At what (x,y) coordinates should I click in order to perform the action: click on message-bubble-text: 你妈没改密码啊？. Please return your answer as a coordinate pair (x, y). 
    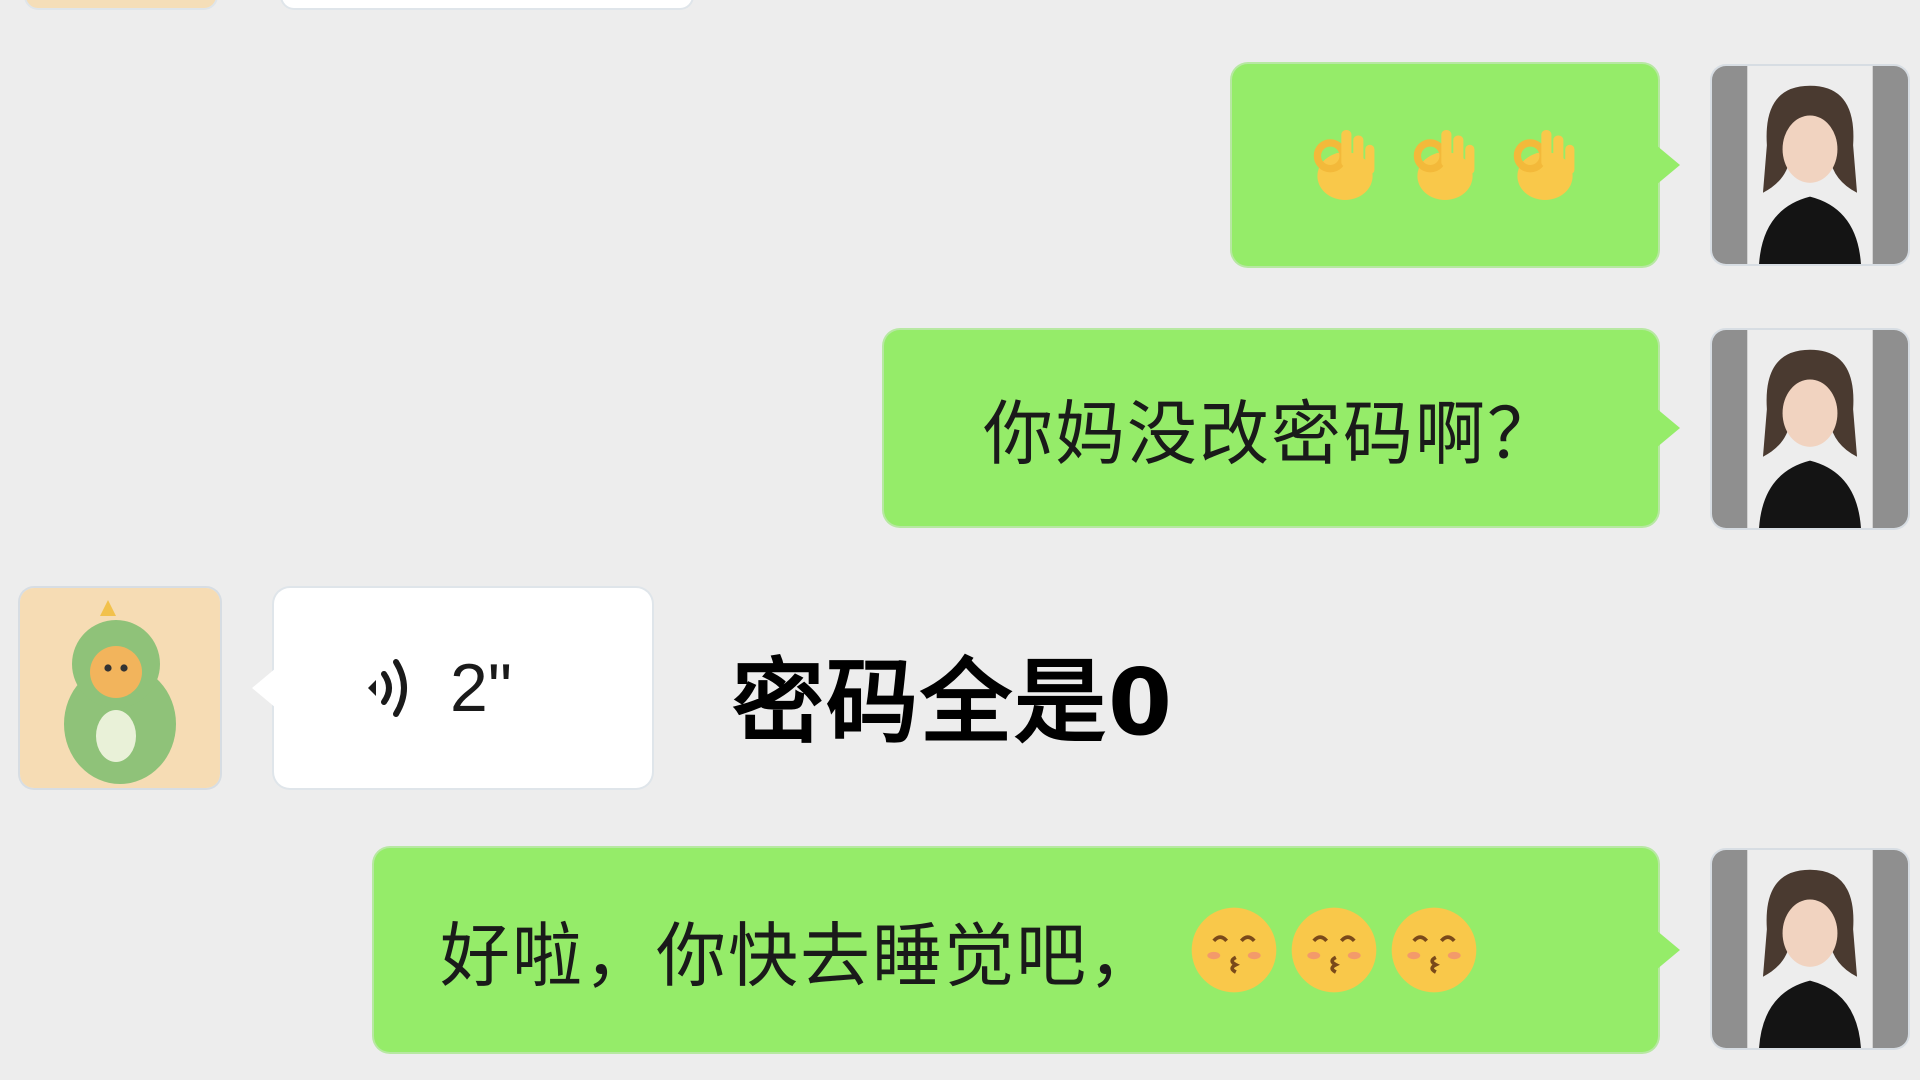
    Looking at the image, I should click on (1271, 428).